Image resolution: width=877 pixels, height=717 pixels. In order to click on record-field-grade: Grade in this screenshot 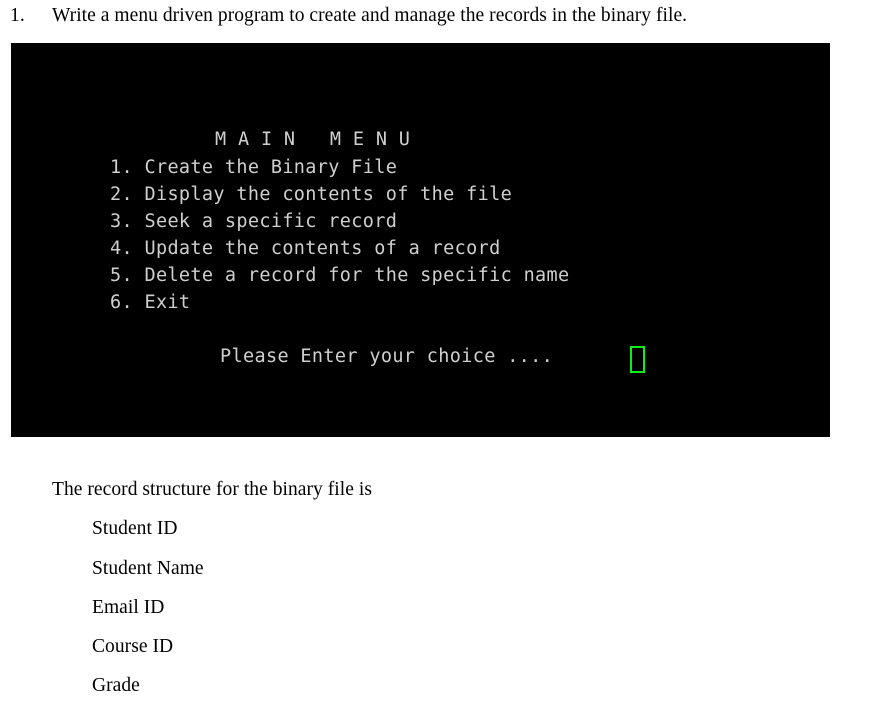, I will do `click(116, 685)`.